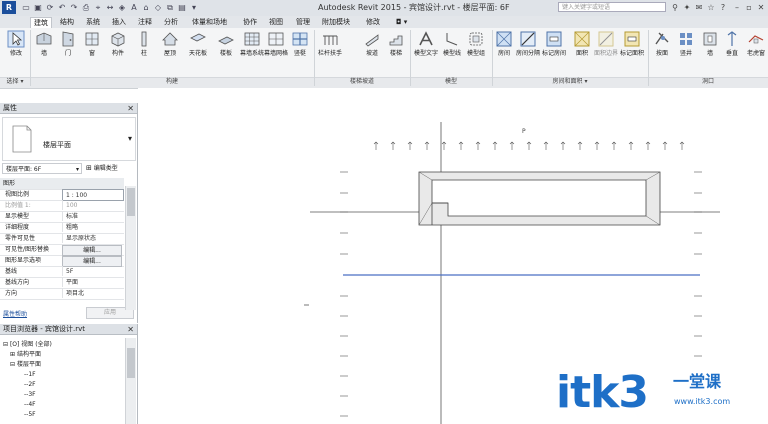 Image resolution: width=768 pixels, height=424 pixels. Describe the element at coordinates (476, 54) in the screenshot. I see `model-group-button: 模型组` at that location.